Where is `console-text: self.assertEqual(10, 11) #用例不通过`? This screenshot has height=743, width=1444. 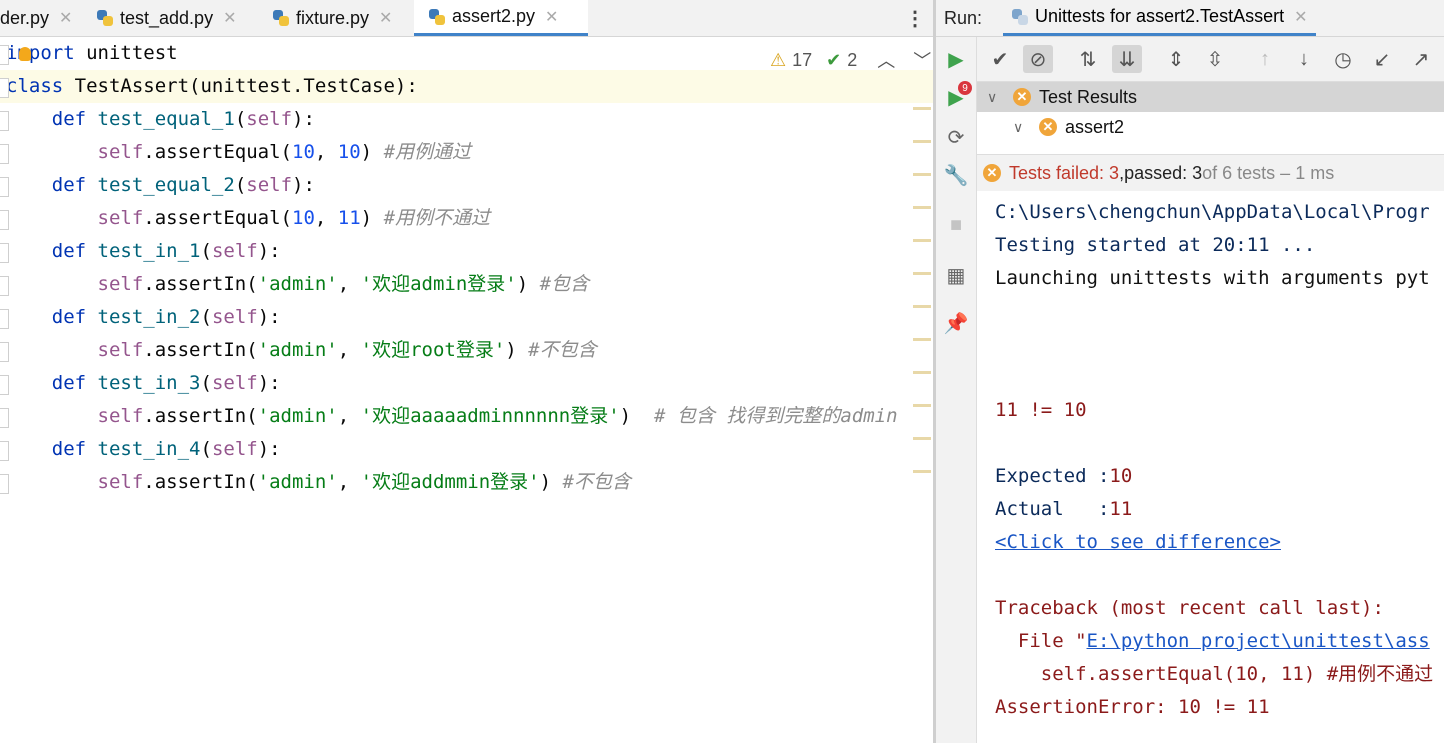 console-text: self.assertEqual(10, 11) #用例不通过 is located at coordinates (1214, 674).